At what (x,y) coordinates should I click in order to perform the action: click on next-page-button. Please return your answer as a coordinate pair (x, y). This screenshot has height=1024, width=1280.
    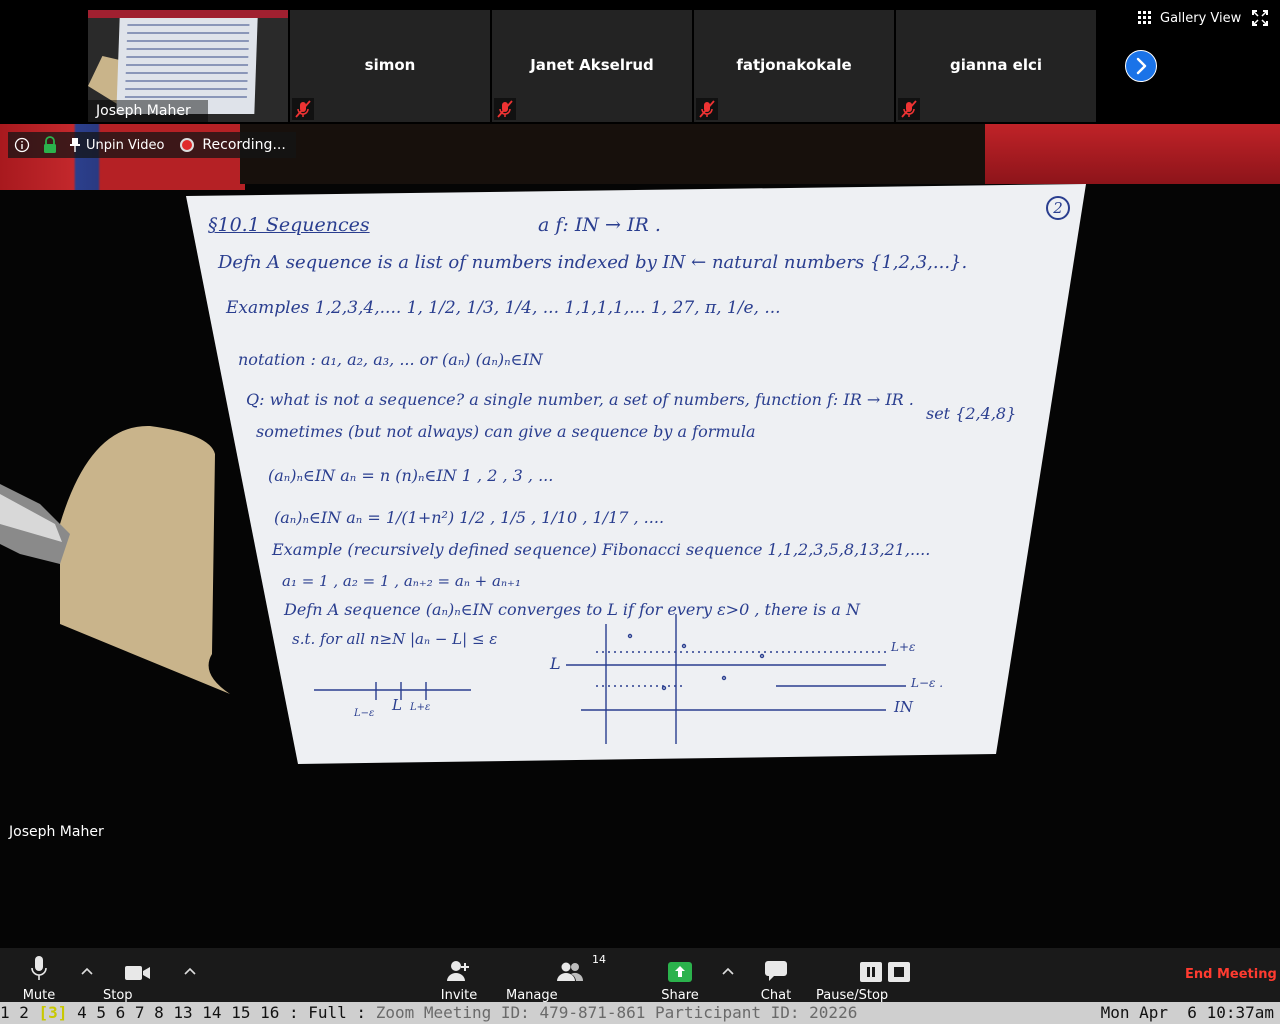
    Looking at the image, I should click on (1141, 66).